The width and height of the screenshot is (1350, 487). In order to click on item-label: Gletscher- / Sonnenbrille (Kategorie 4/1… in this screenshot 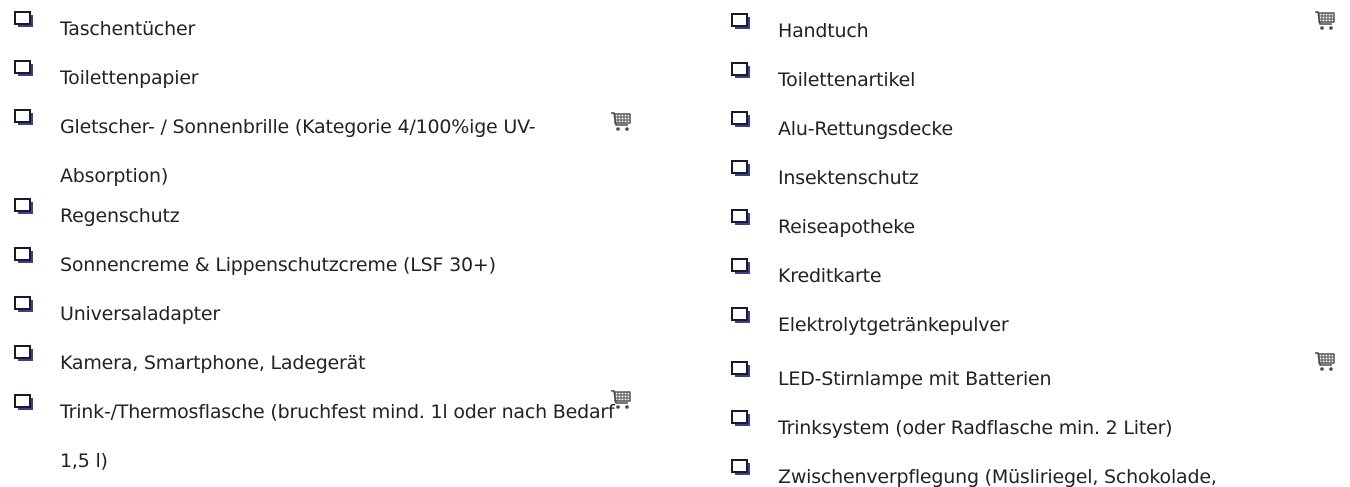, I will do `click(298, 151)`.